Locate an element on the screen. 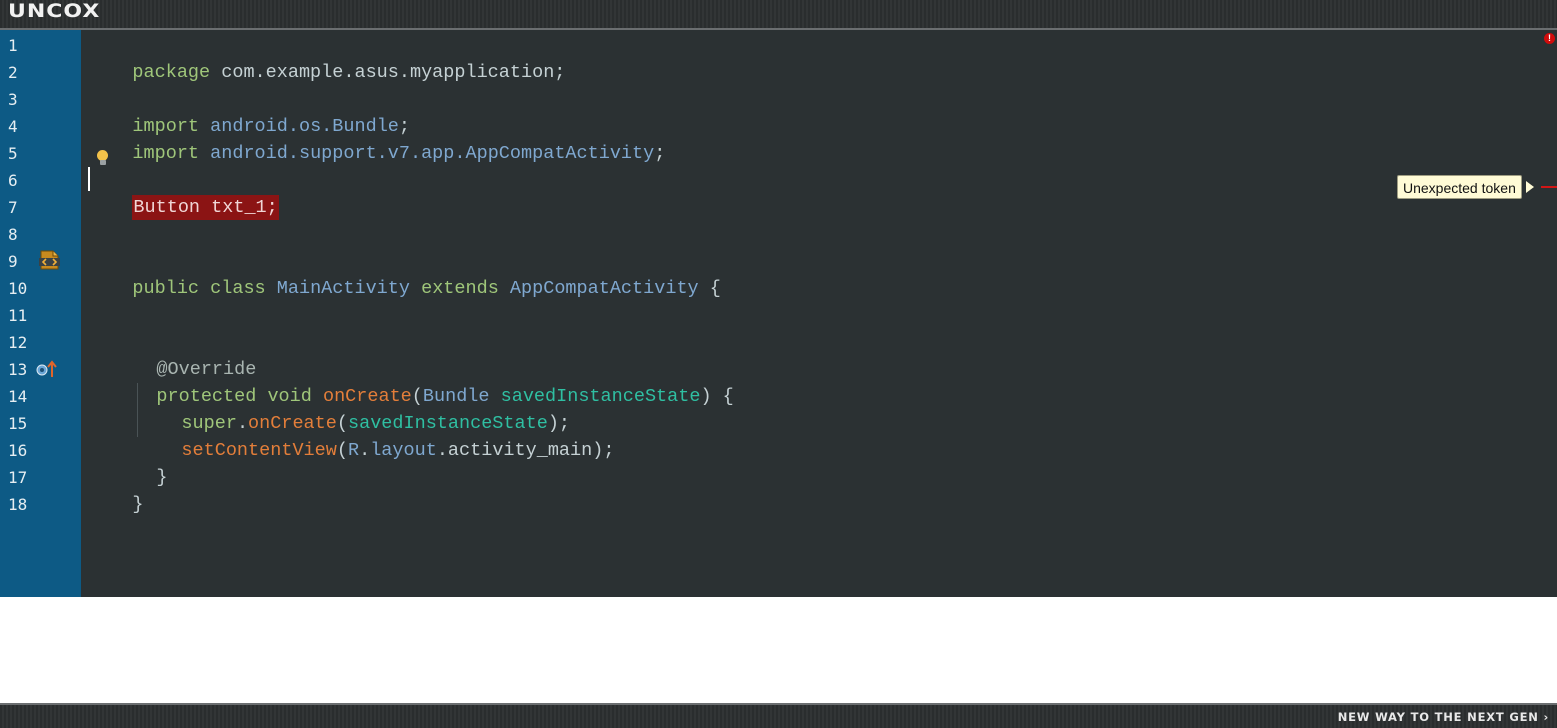 Image resolution: width=1557 pixels, height=728 pixels. class-name-token: MainActivity is located at coordinates (337, 288).